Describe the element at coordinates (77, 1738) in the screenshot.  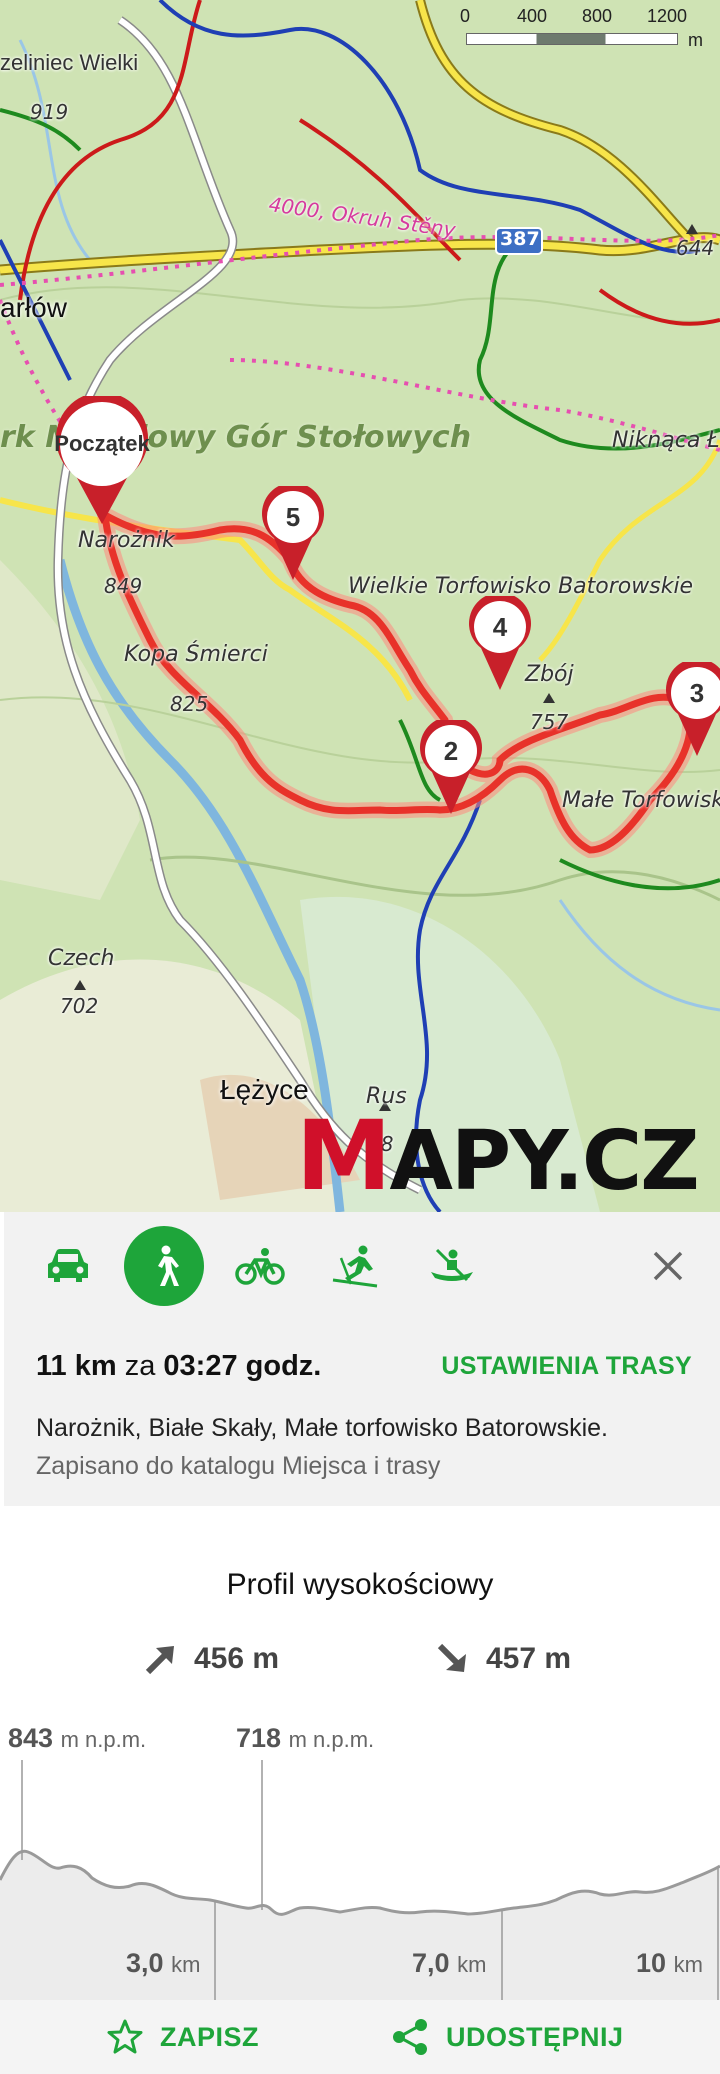
I see `peak-label-1: 843 m n.p.m.` at that location.